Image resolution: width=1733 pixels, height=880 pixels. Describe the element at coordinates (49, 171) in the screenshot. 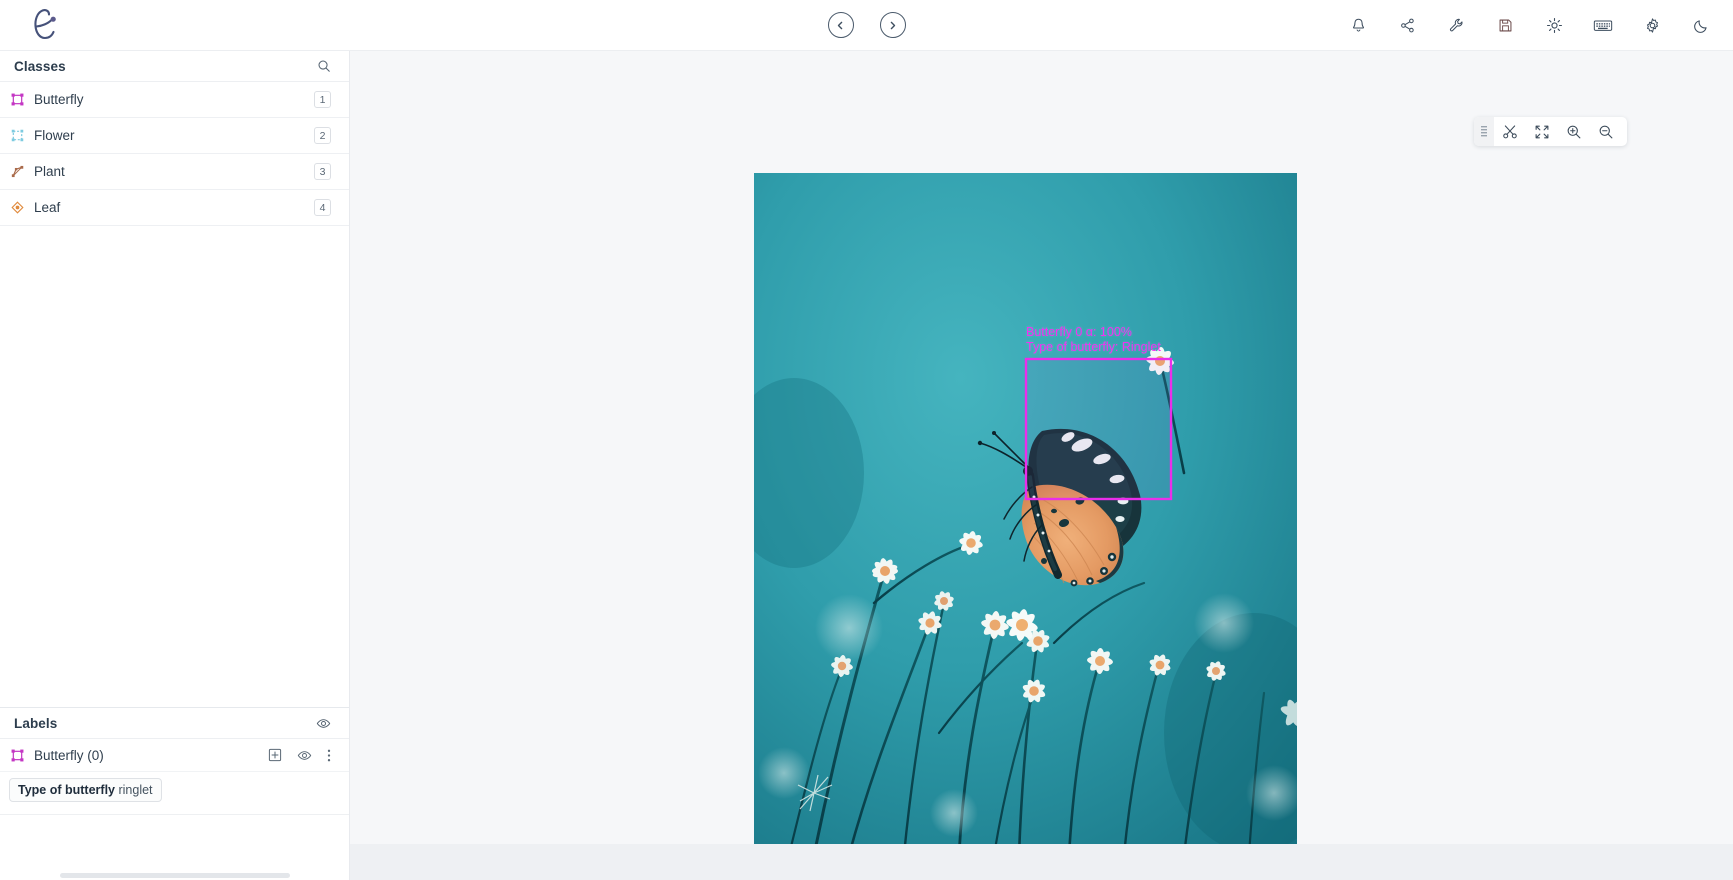

I see `class-label: Plant` at that location.